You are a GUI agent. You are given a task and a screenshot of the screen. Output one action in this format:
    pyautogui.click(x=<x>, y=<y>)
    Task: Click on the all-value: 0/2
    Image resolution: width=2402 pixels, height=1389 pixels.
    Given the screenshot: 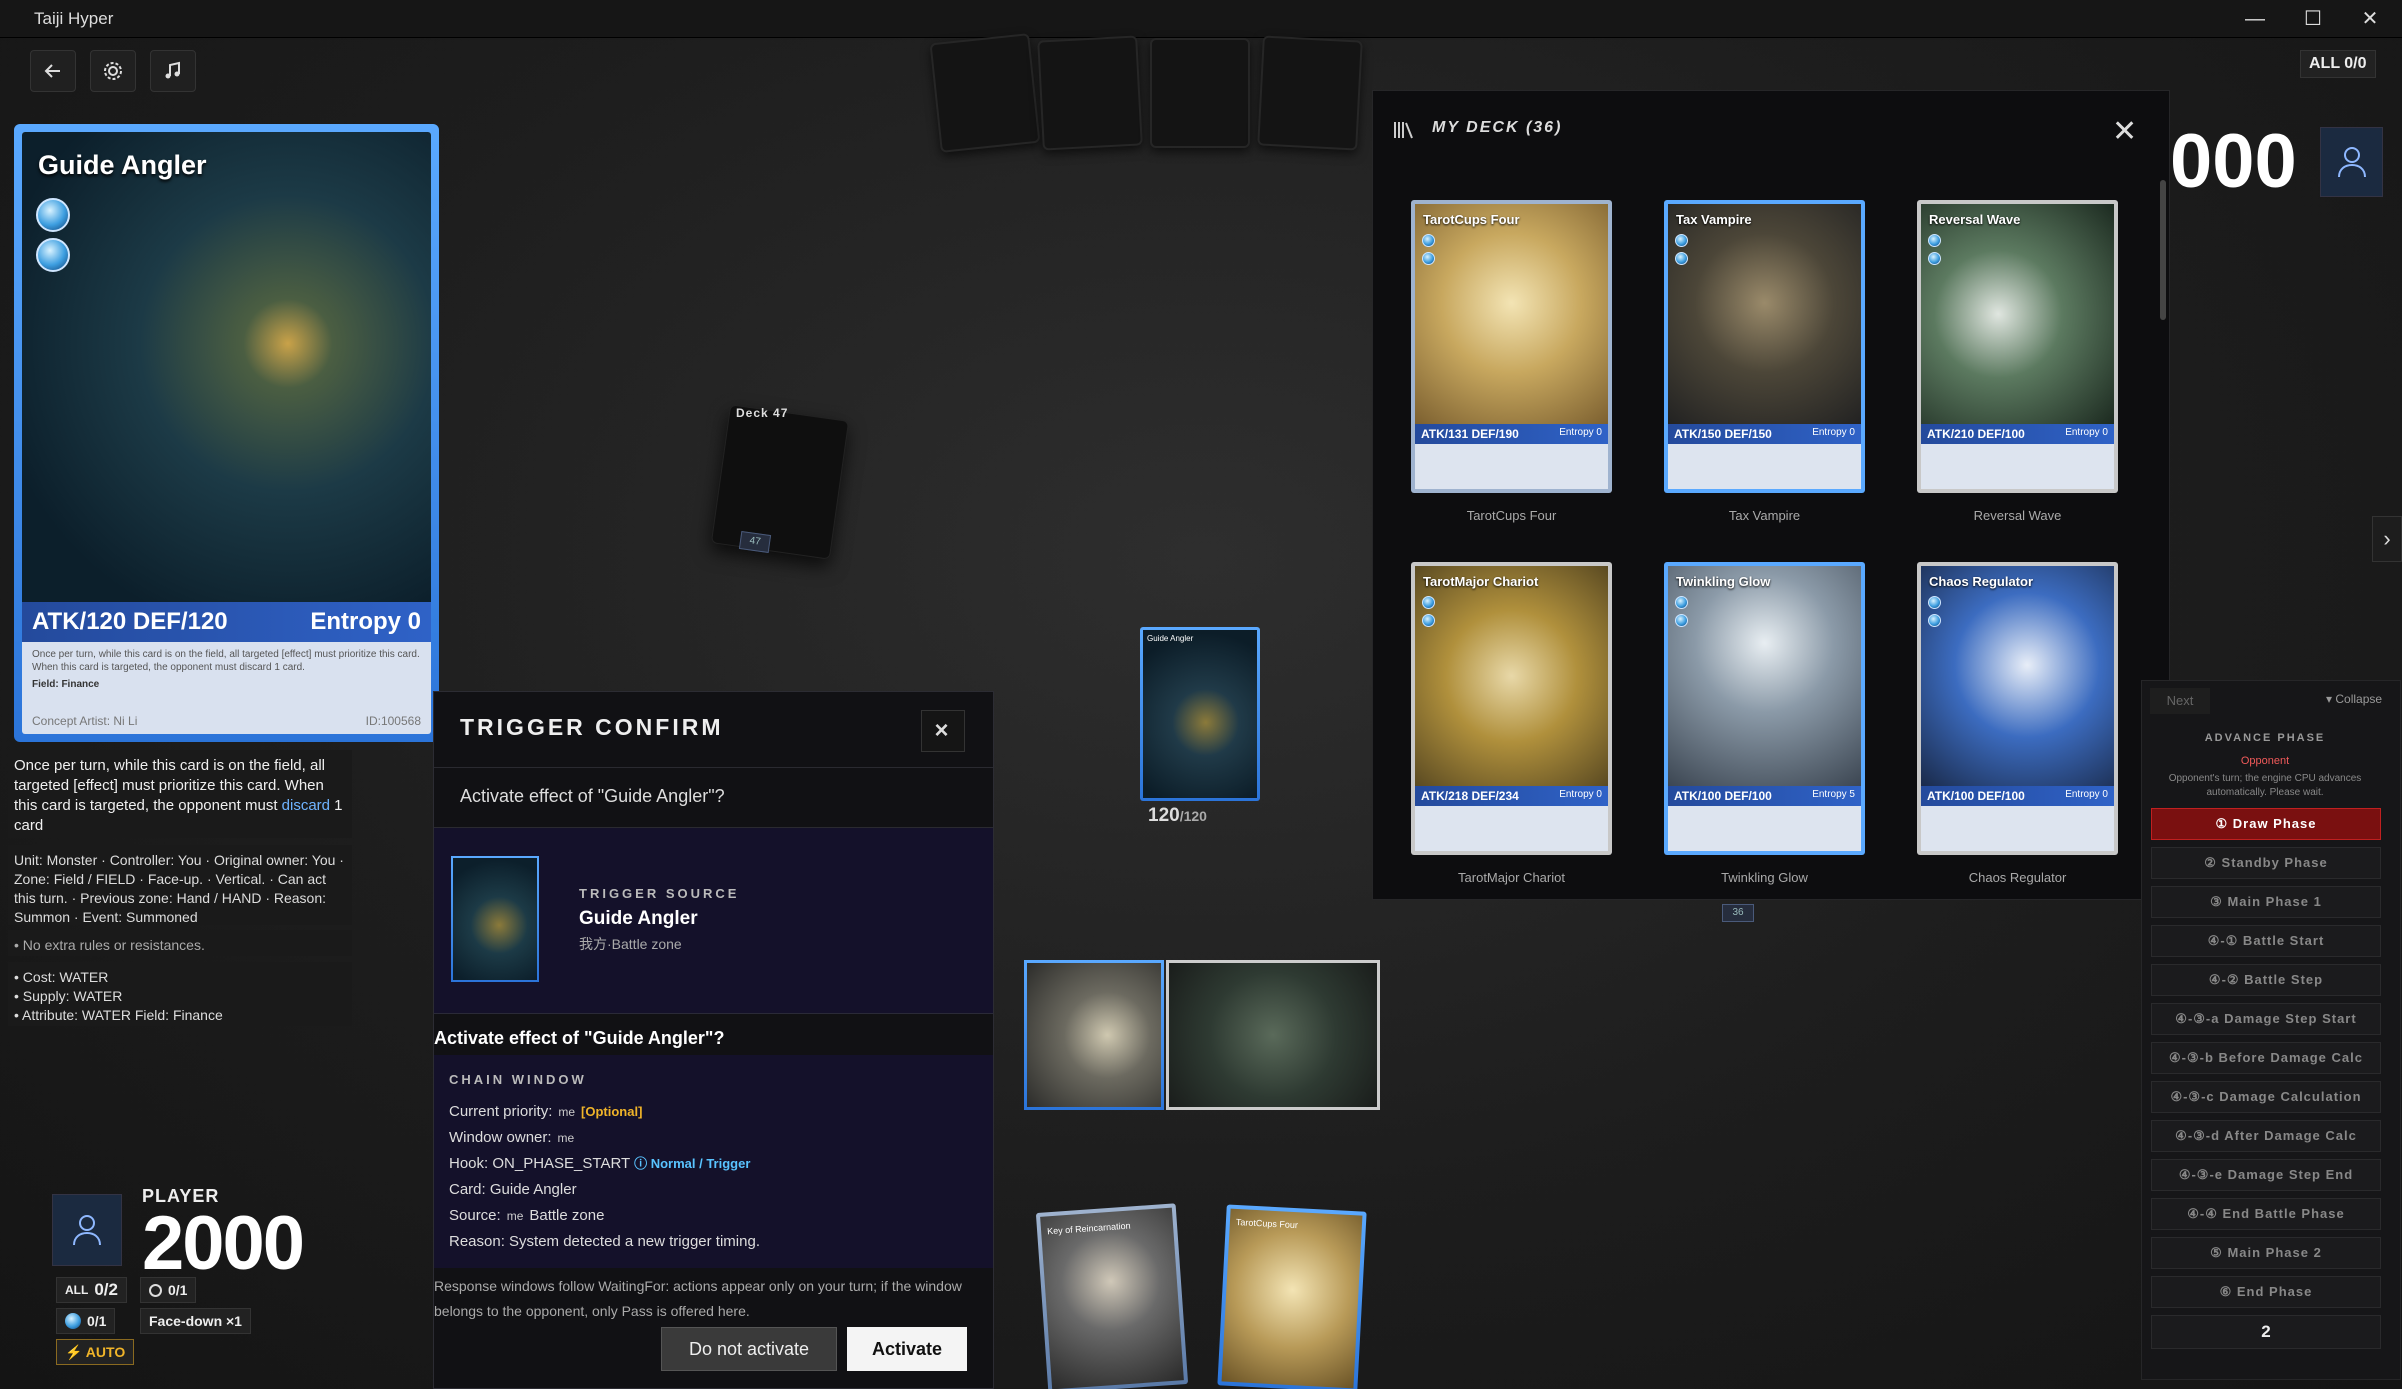 What is the action you would take?
    pyautogui.click(x=106, y=1289)
    